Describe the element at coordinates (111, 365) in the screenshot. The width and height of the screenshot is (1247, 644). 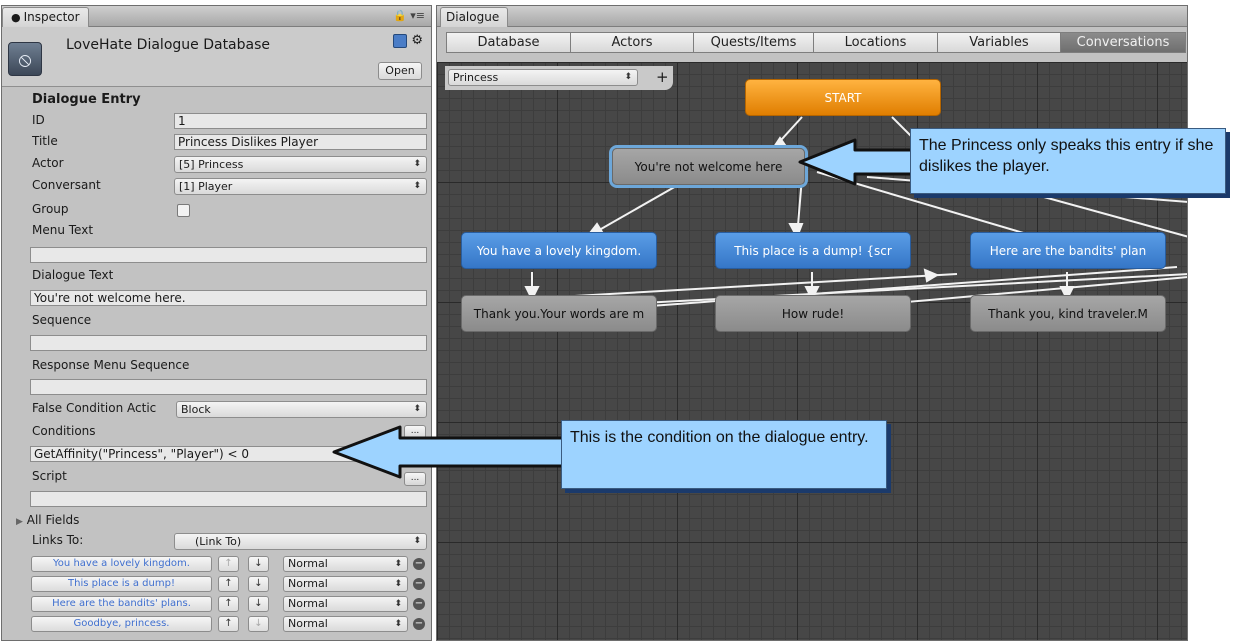
I see `response-menu-sequence-label: Response Menu Sequence` at that location.